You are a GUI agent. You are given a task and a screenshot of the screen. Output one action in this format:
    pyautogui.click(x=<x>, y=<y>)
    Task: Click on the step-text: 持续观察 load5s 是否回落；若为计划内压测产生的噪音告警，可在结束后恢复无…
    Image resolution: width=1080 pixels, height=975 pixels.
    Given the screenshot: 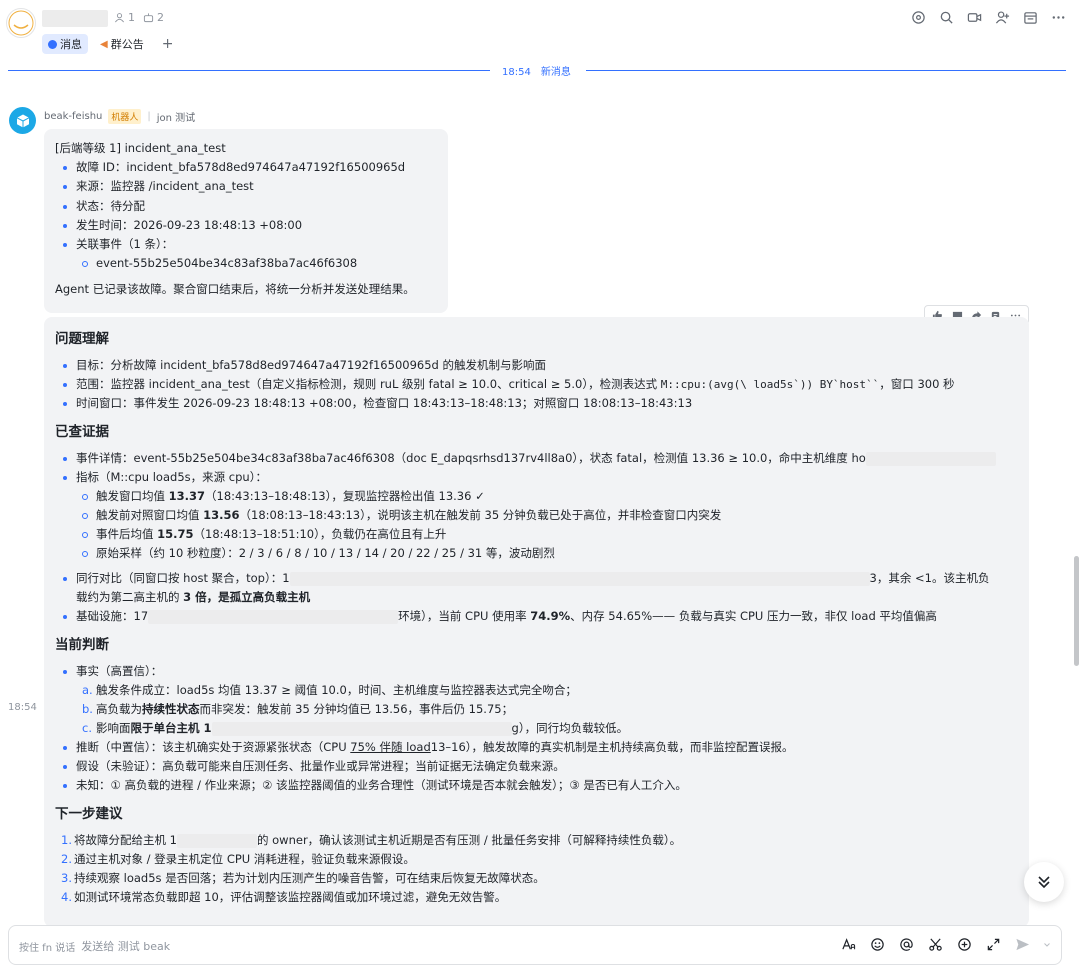 What is the action you would take?
    pyautogui.click(x=309, y=878)
    